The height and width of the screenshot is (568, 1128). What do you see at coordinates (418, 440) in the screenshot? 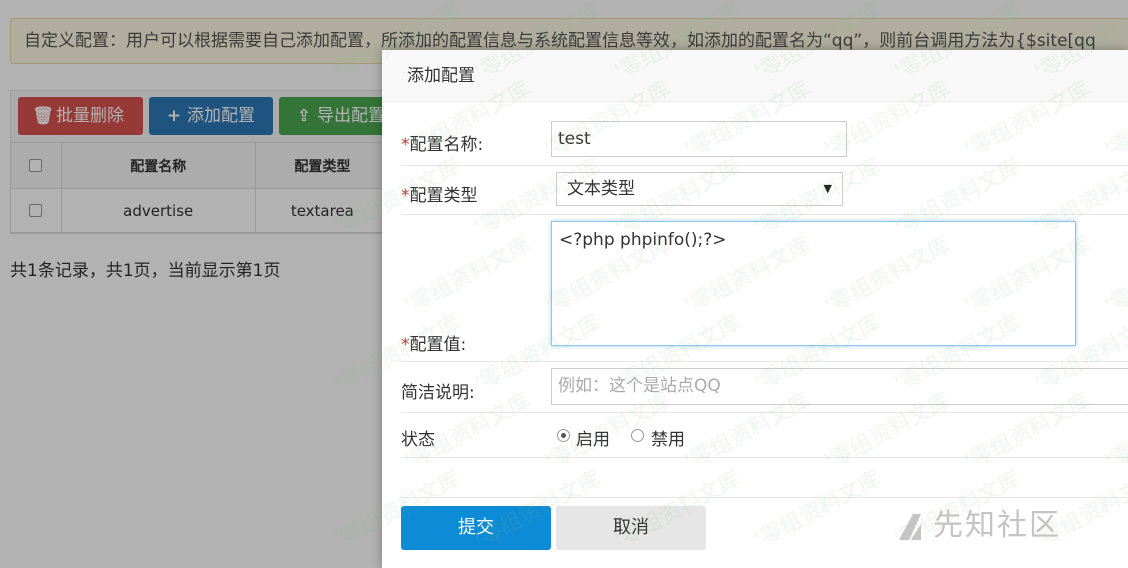
I see `status-label: 状态` at bounding box center [418, 440].